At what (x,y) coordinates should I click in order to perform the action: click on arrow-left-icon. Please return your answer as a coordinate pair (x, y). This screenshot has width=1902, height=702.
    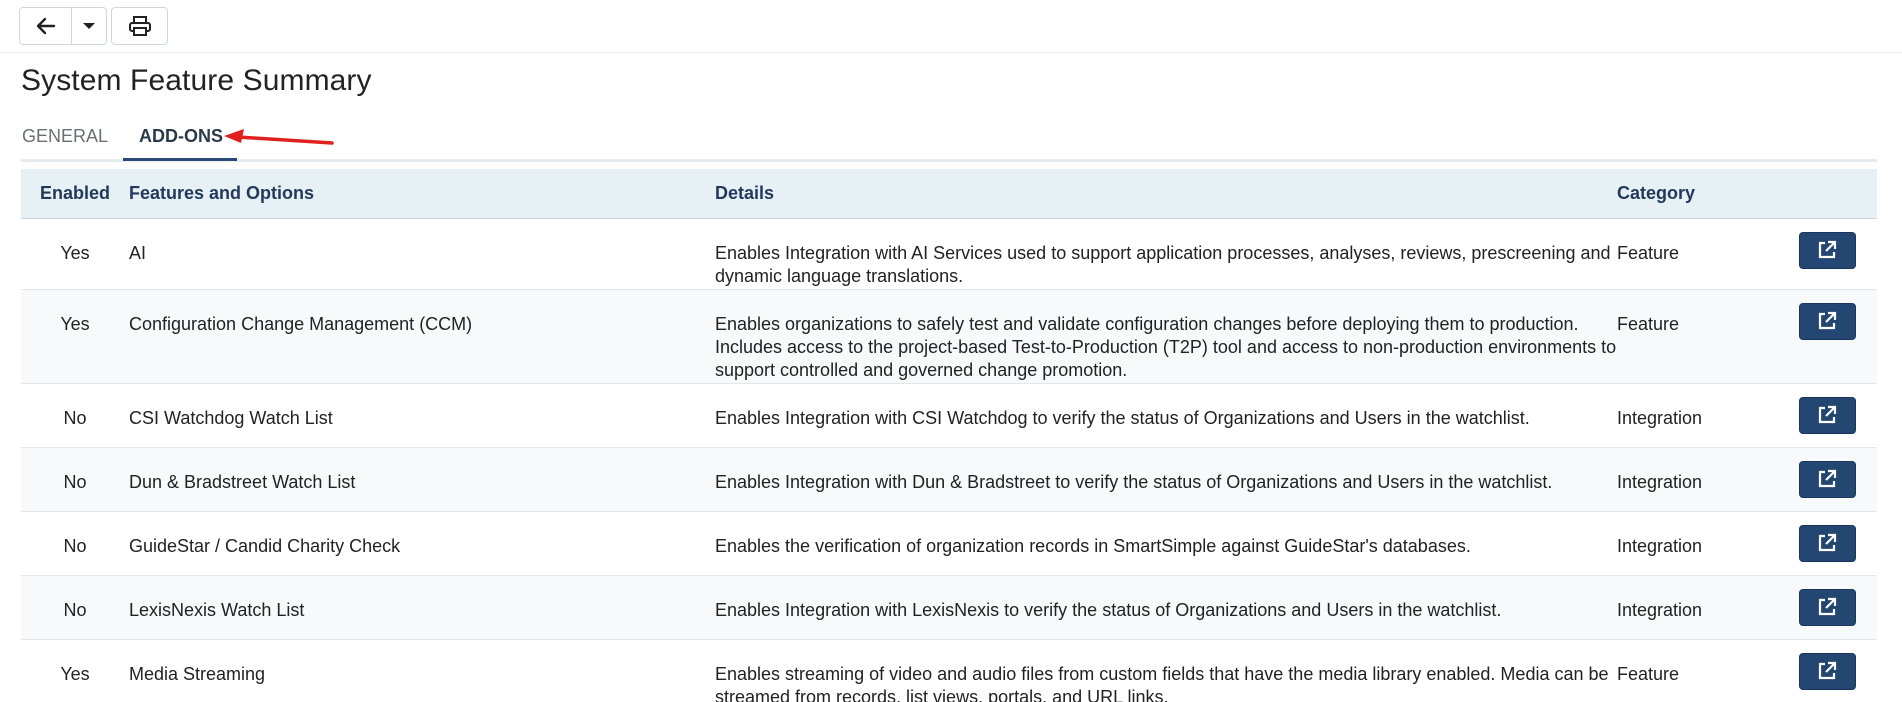
    Looking at the image, I should click on (45, 26).